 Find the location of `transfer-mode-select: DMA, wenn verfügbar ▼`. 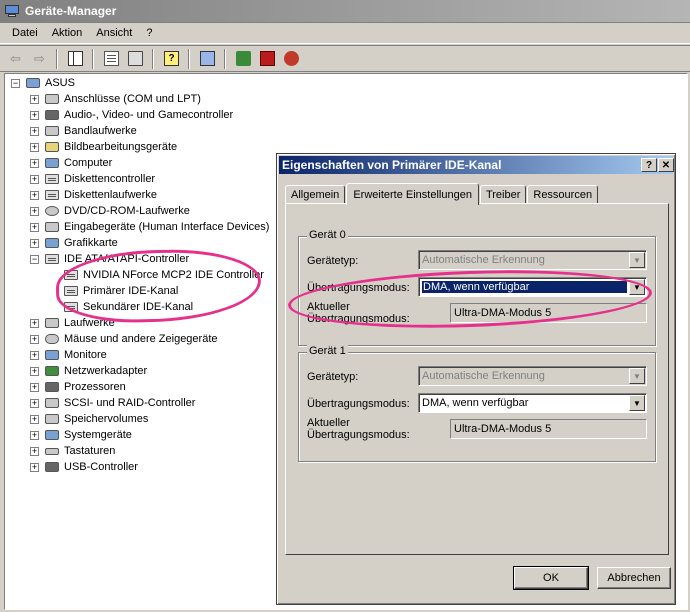

transfer-mode-select: DMA, wenn verfügbar ▼ is located at coordinates (532, 403).